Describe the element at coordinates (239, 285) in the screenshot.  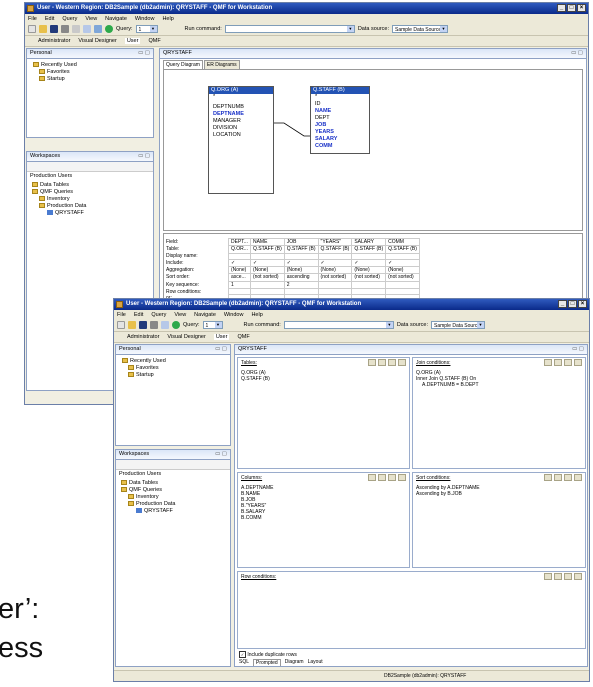
I see `grid-cell: 1` at that location.